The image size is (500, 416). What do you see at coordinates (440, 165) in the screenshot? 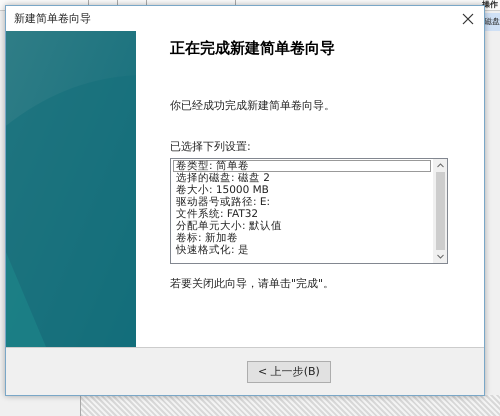
I see `scroll-up-icon` at bounding box center [440, 165].